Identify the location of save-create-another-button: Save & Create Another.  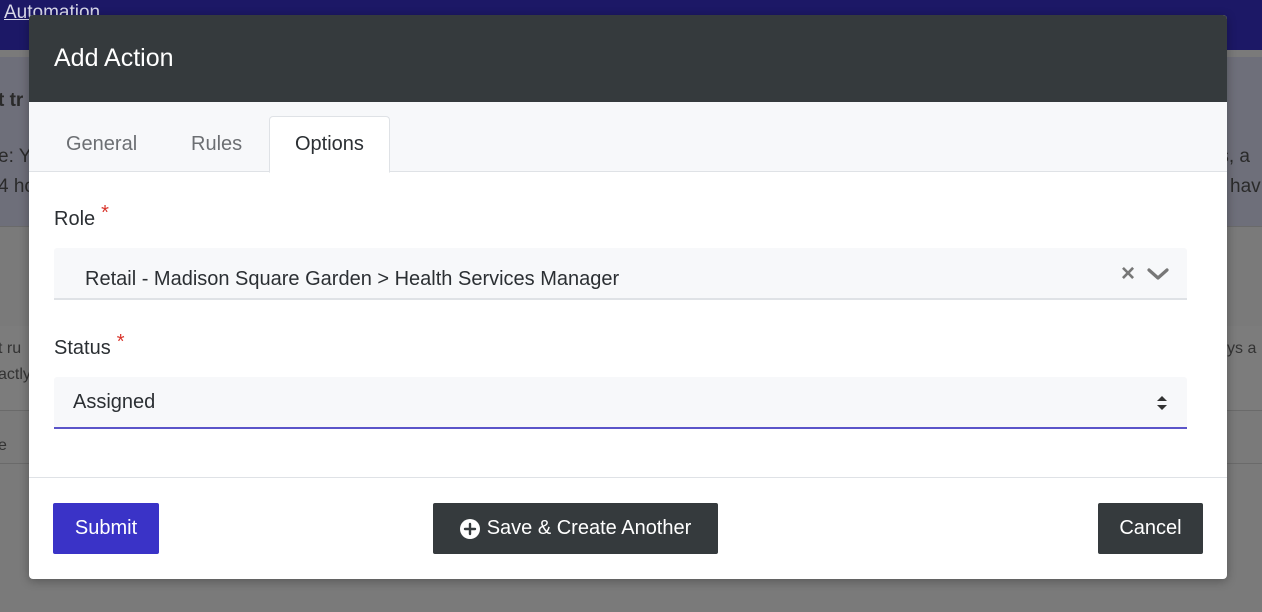
(575, 528).